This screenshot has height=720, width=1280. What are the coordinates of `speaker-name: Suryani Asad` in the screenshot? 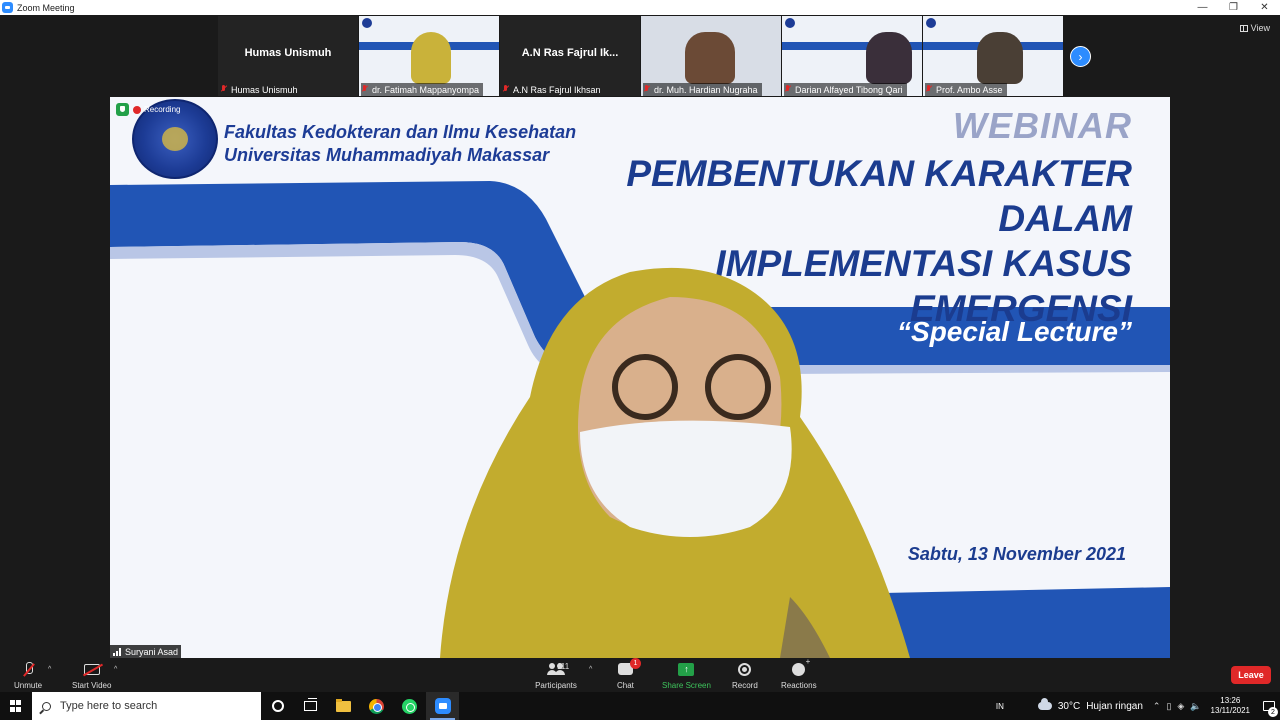 It's located at (152, 651).